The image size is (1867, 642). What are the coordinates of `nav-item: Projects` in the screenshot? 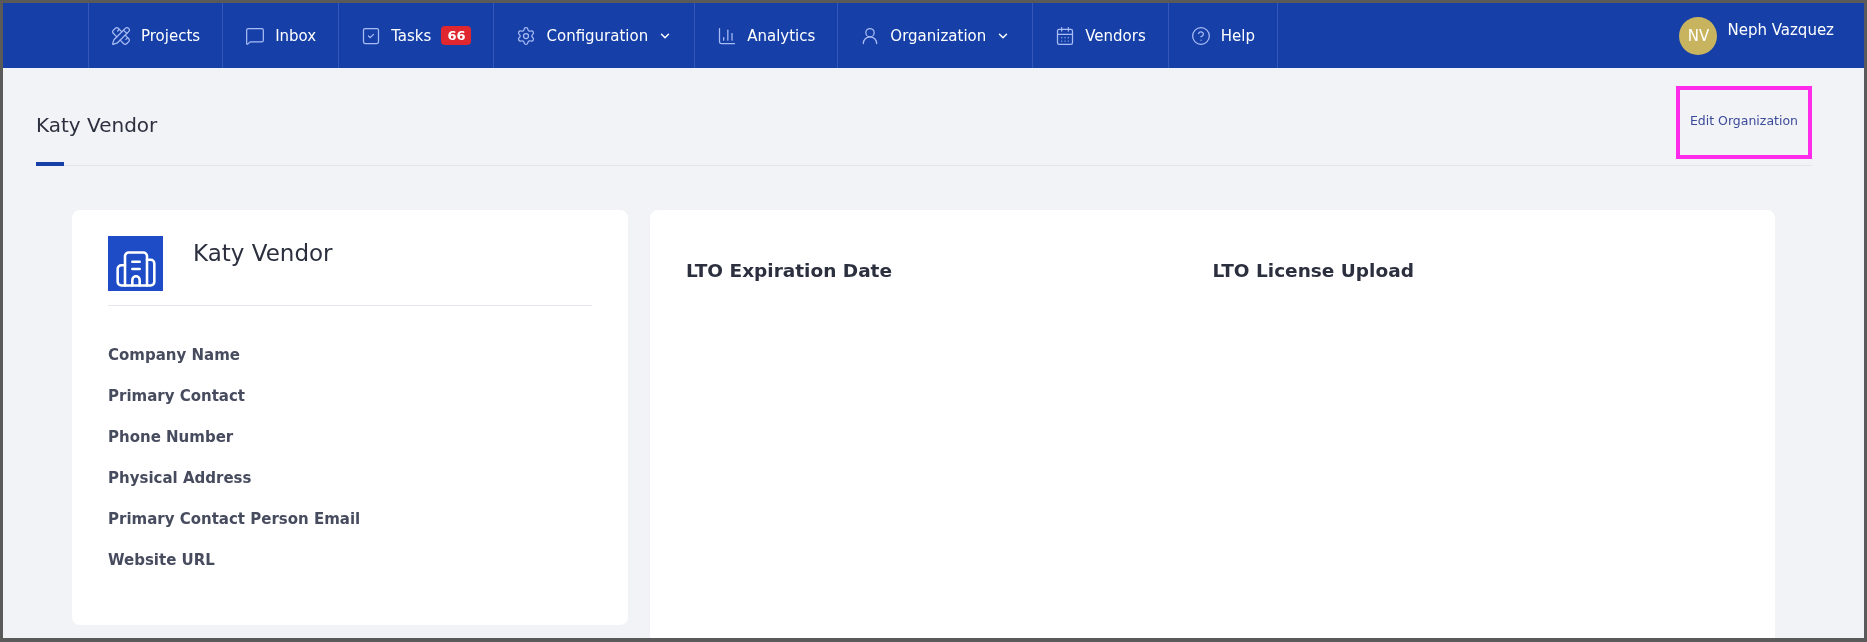 It's located at (155, 35).